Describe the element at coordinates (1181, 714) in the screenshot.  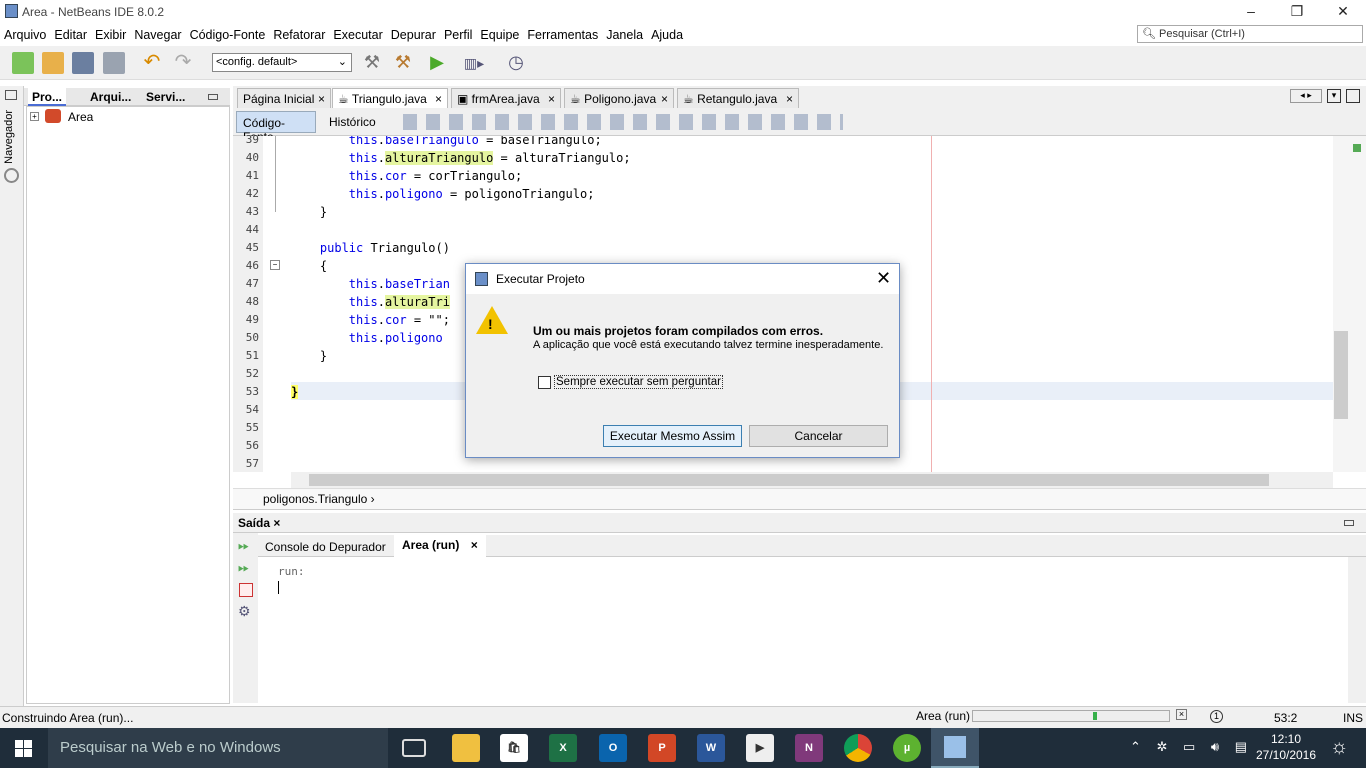
I see `cancel-task-icon: ×` at that location.